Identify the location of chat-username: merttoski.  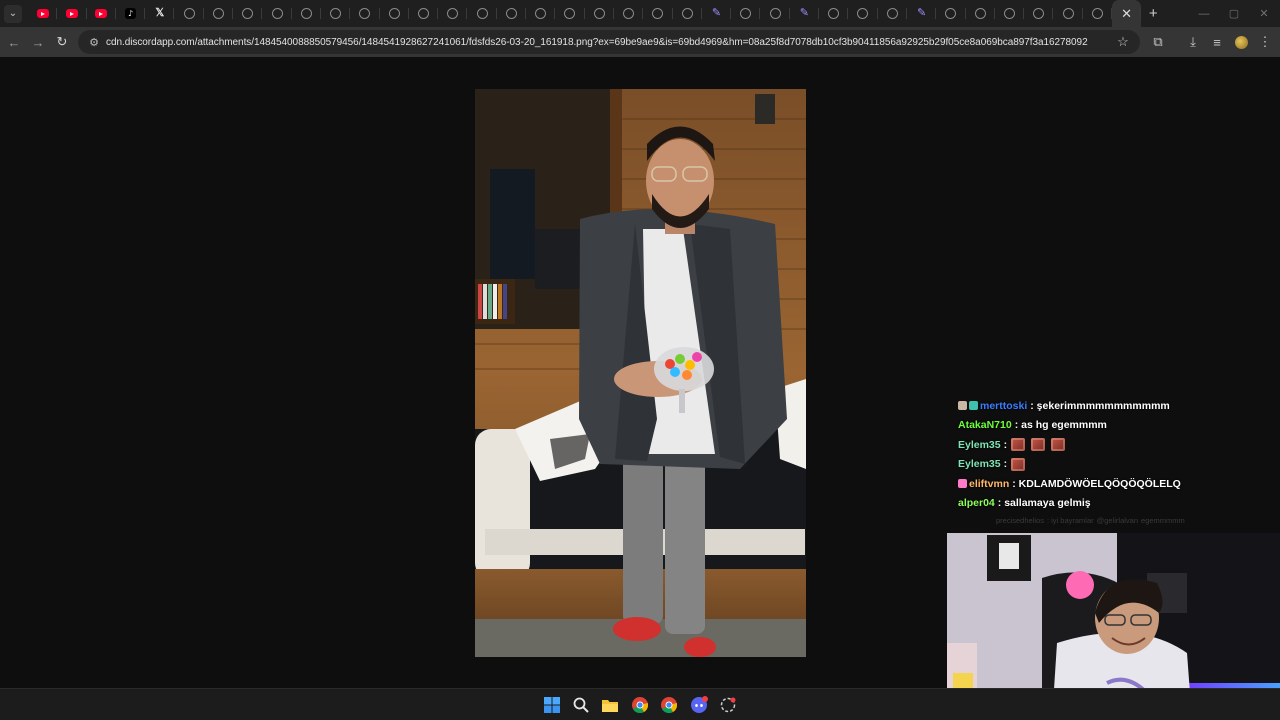
(1003, 406).